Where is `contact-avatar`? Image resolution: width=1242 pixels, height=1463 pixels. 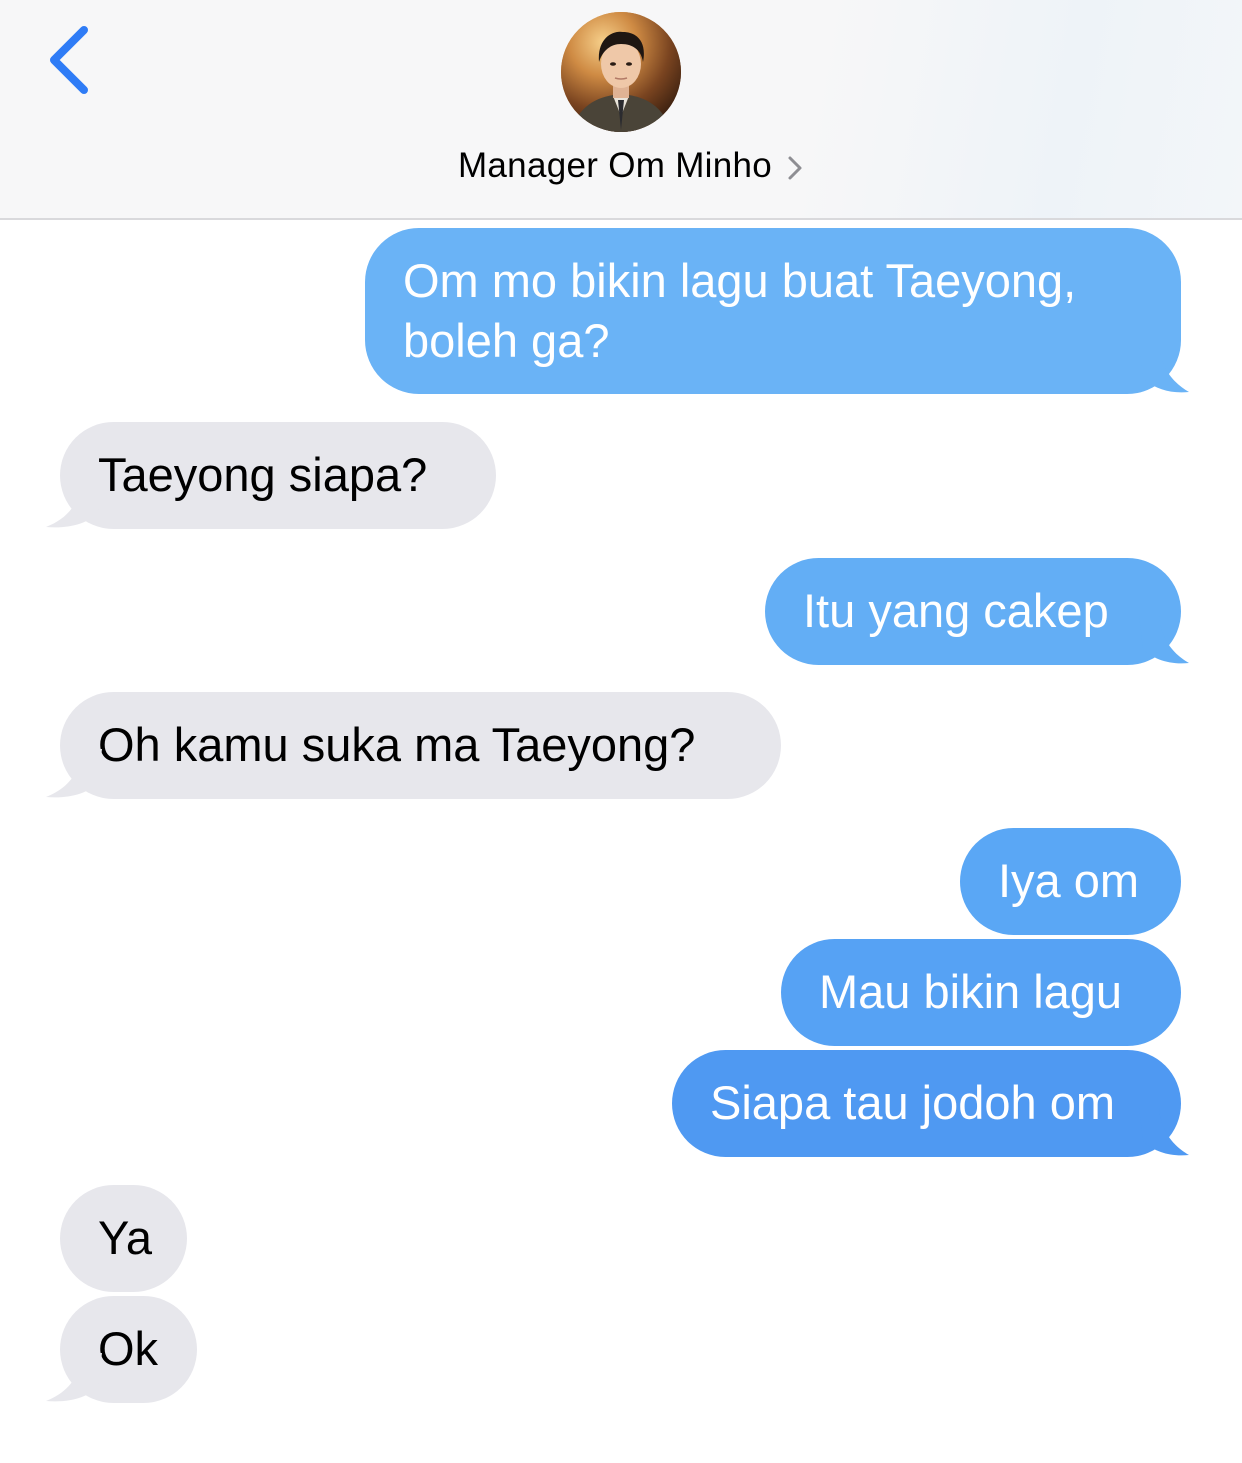 contact-avatar is located at coordinates (621, 72).